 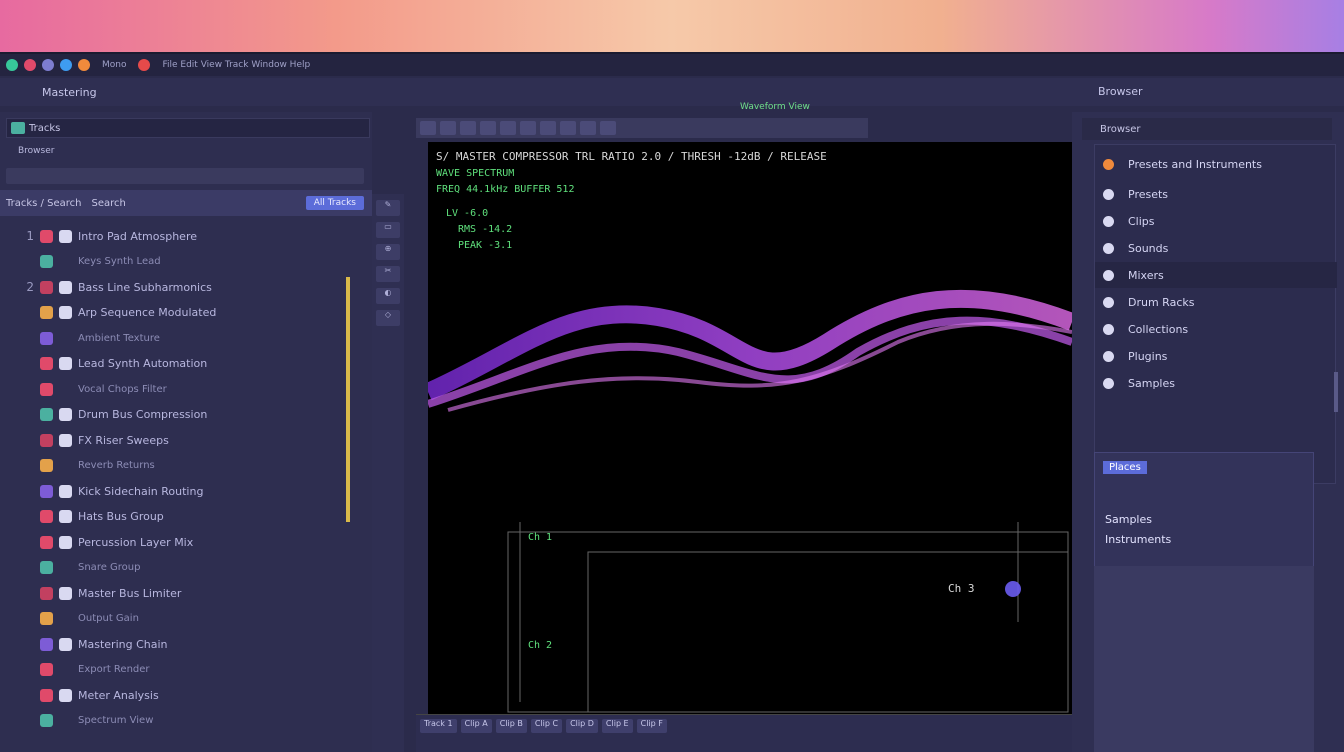 I want to click on track-row: Export Render, so click(x=175, y=670).